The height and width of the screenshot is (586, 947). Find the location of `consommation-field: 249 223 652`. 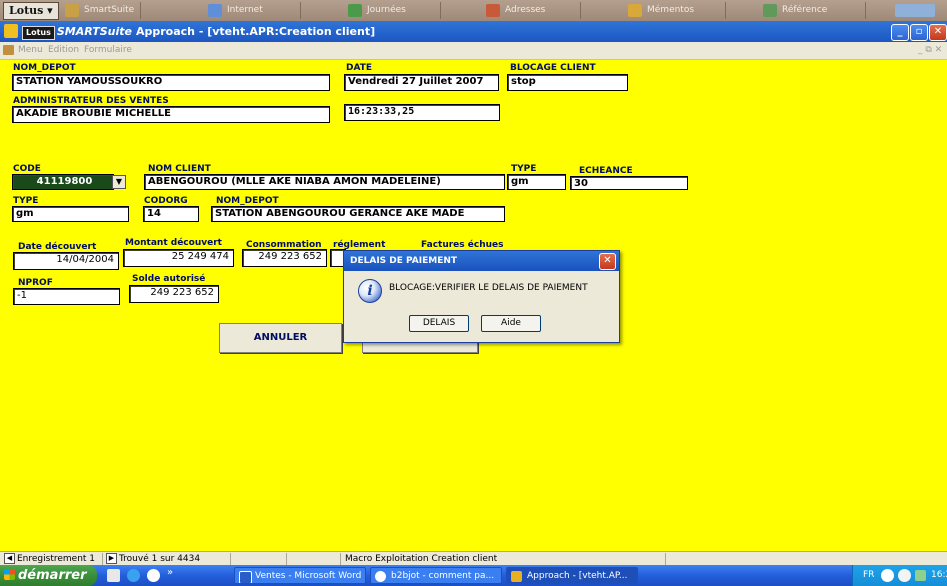

consommation-field: 249 223 652 is located at coordinates (284, 258).